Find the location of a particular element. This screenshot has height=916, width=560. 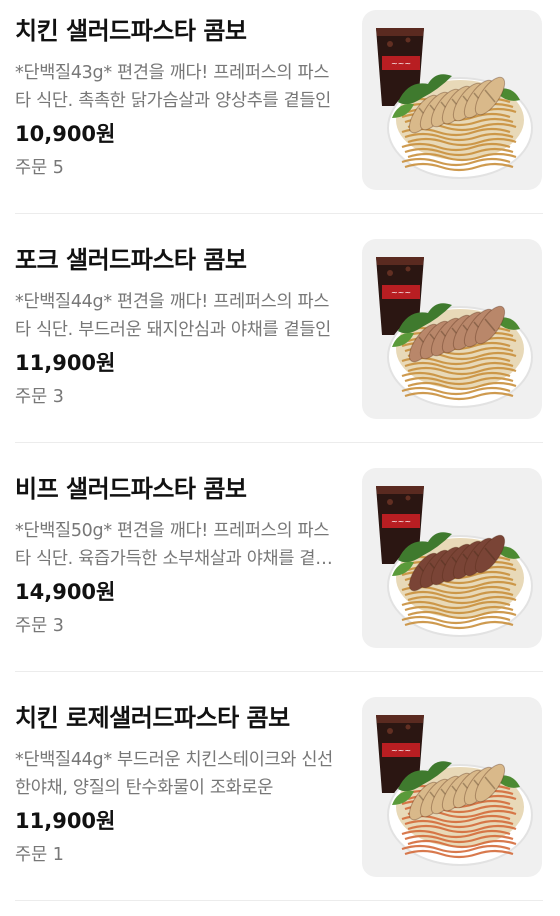

menu-item-title: 포크 샐러드파스타 콤보 is located at coordinates (131, 260).